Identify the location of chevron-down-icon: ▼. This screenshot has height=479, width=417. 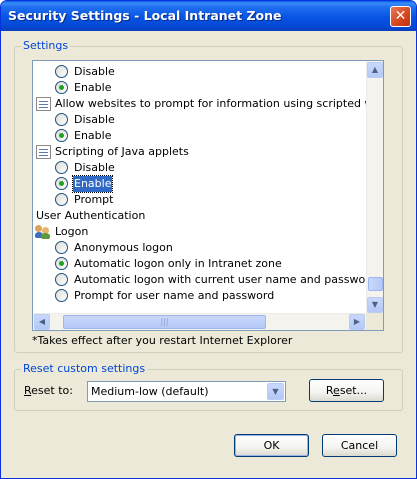
(275, 391).